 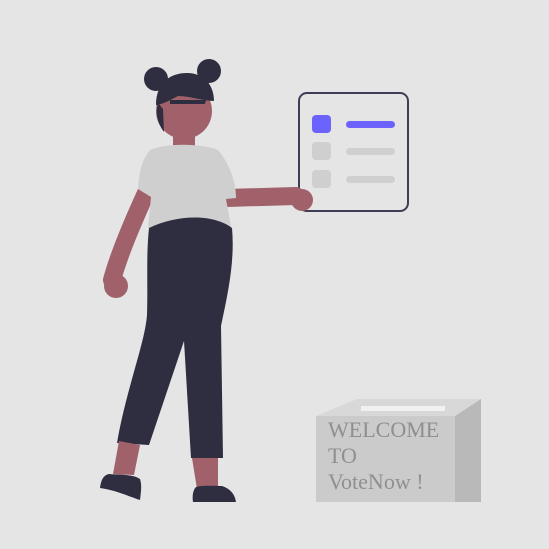 What do you see at coordinates (370, 179) in the screenshot?
I see `option-3-line` at bounding box center [370, 179].